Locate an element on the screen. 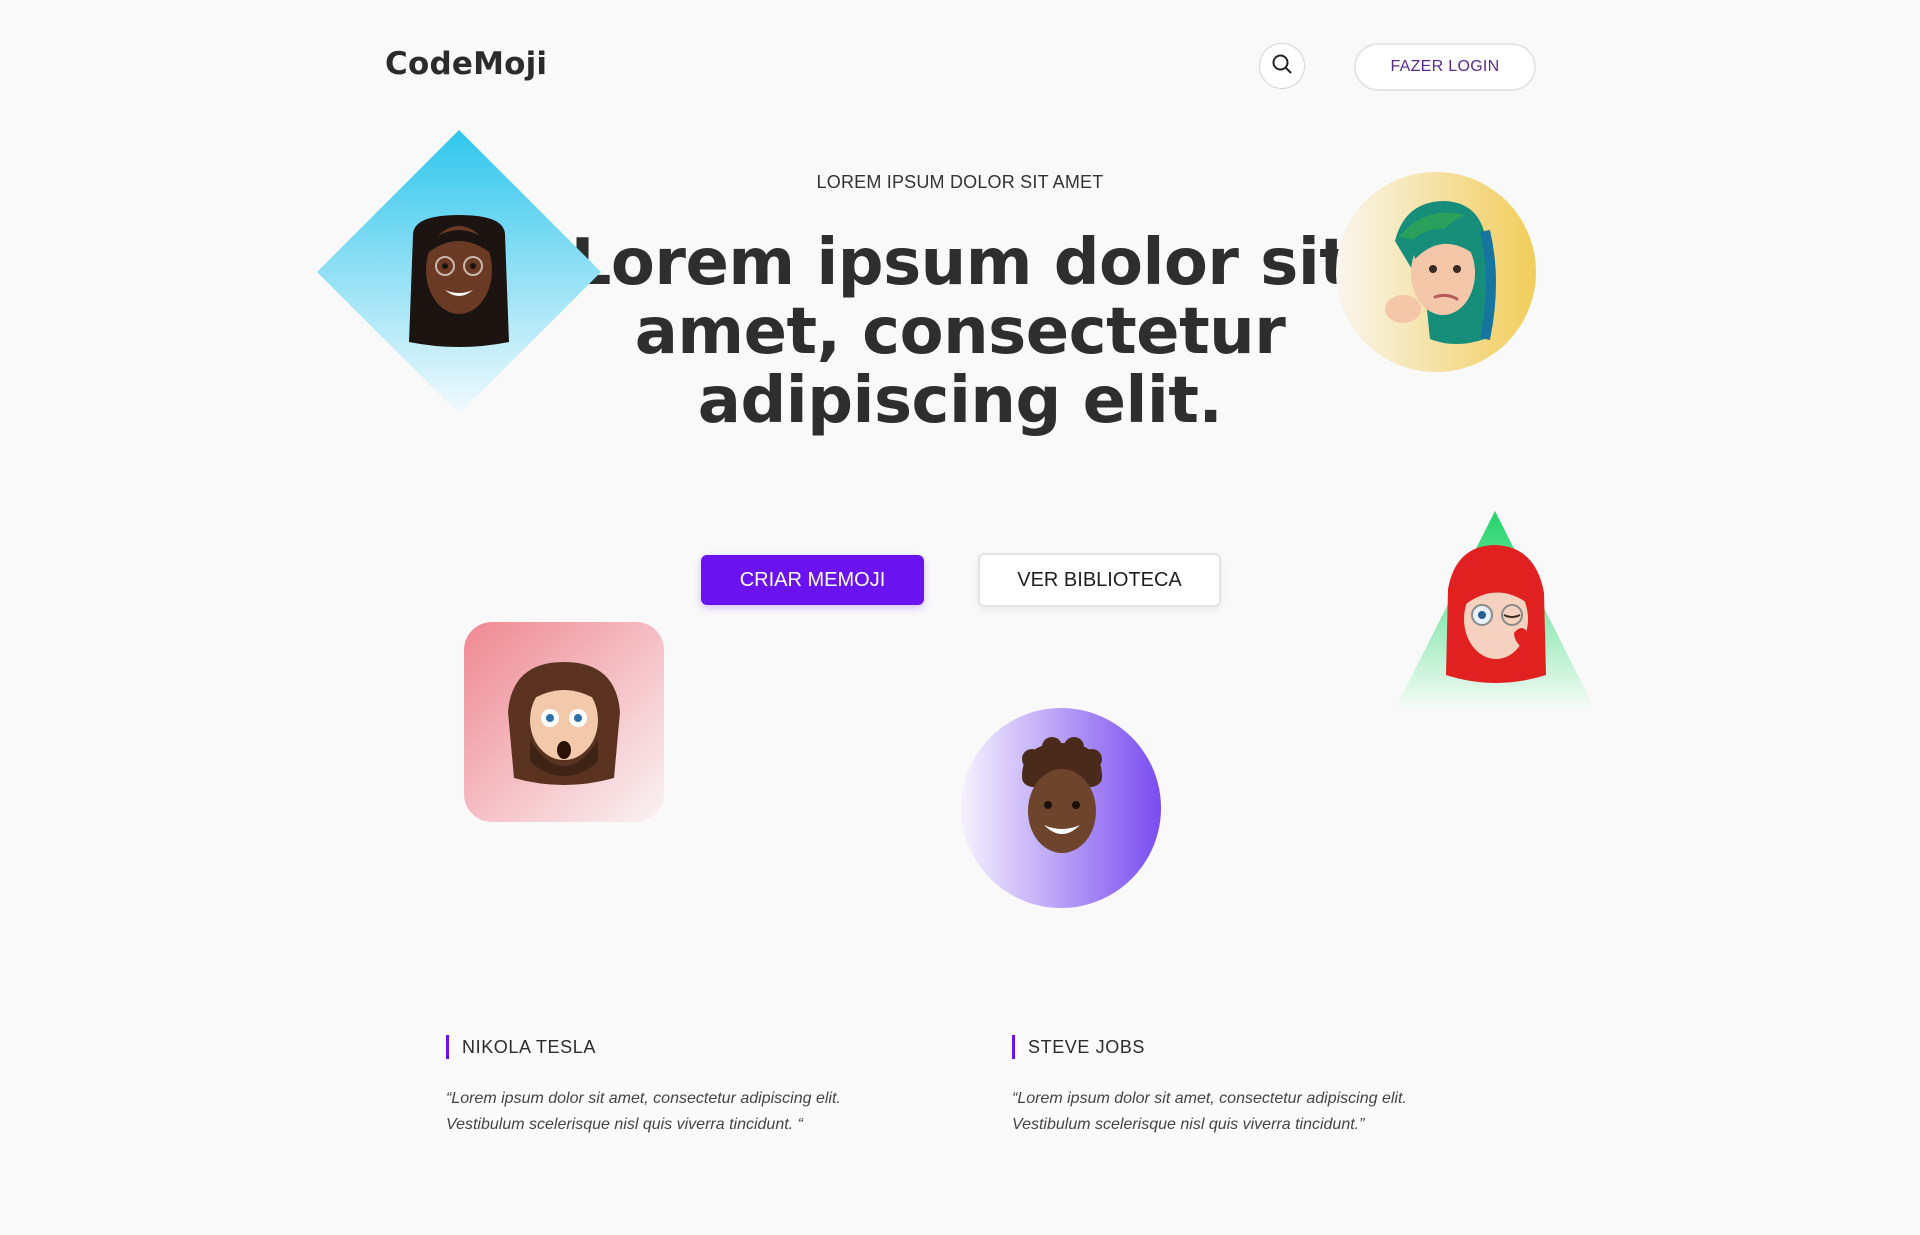 The height and width of the screenshot is (1235, 1920). square-pink-memoji-card is located at coordinates (564, 722).